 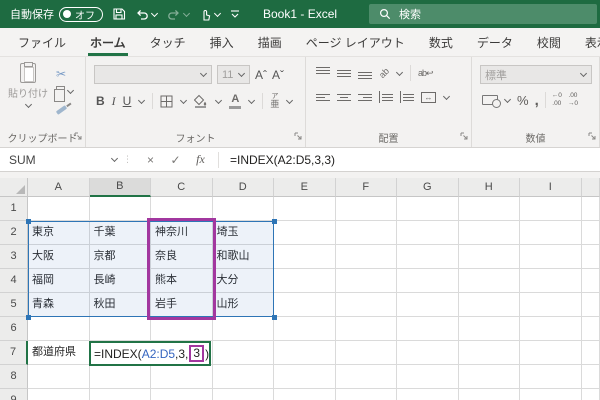 What do you see at coordinates (549, 42) in the screenshot?
I see `tab-review: 校閲` at bounding box center [549, 42].